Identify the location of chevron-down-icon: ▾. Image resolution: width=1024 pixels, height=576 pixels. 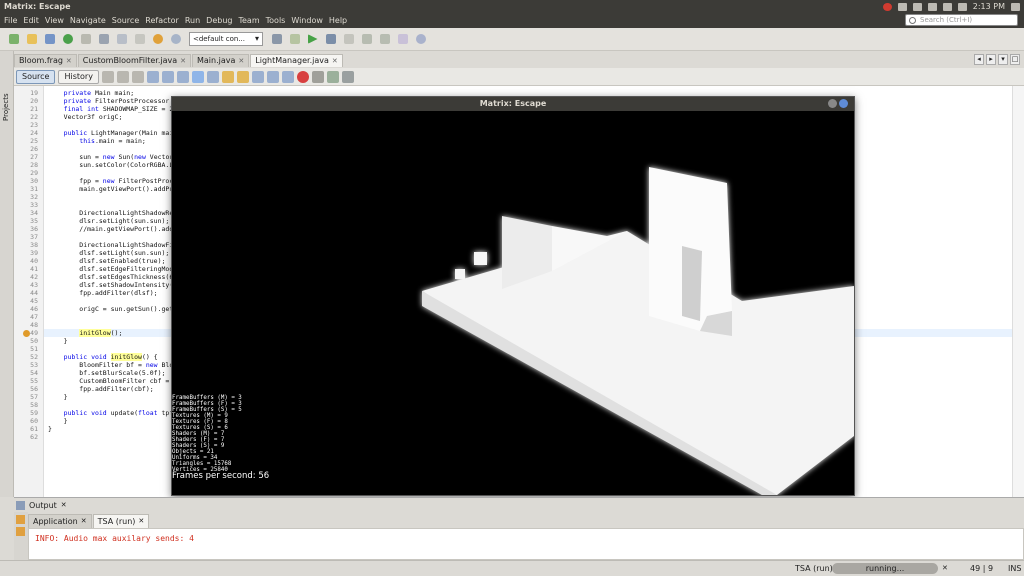
(1003, 59).